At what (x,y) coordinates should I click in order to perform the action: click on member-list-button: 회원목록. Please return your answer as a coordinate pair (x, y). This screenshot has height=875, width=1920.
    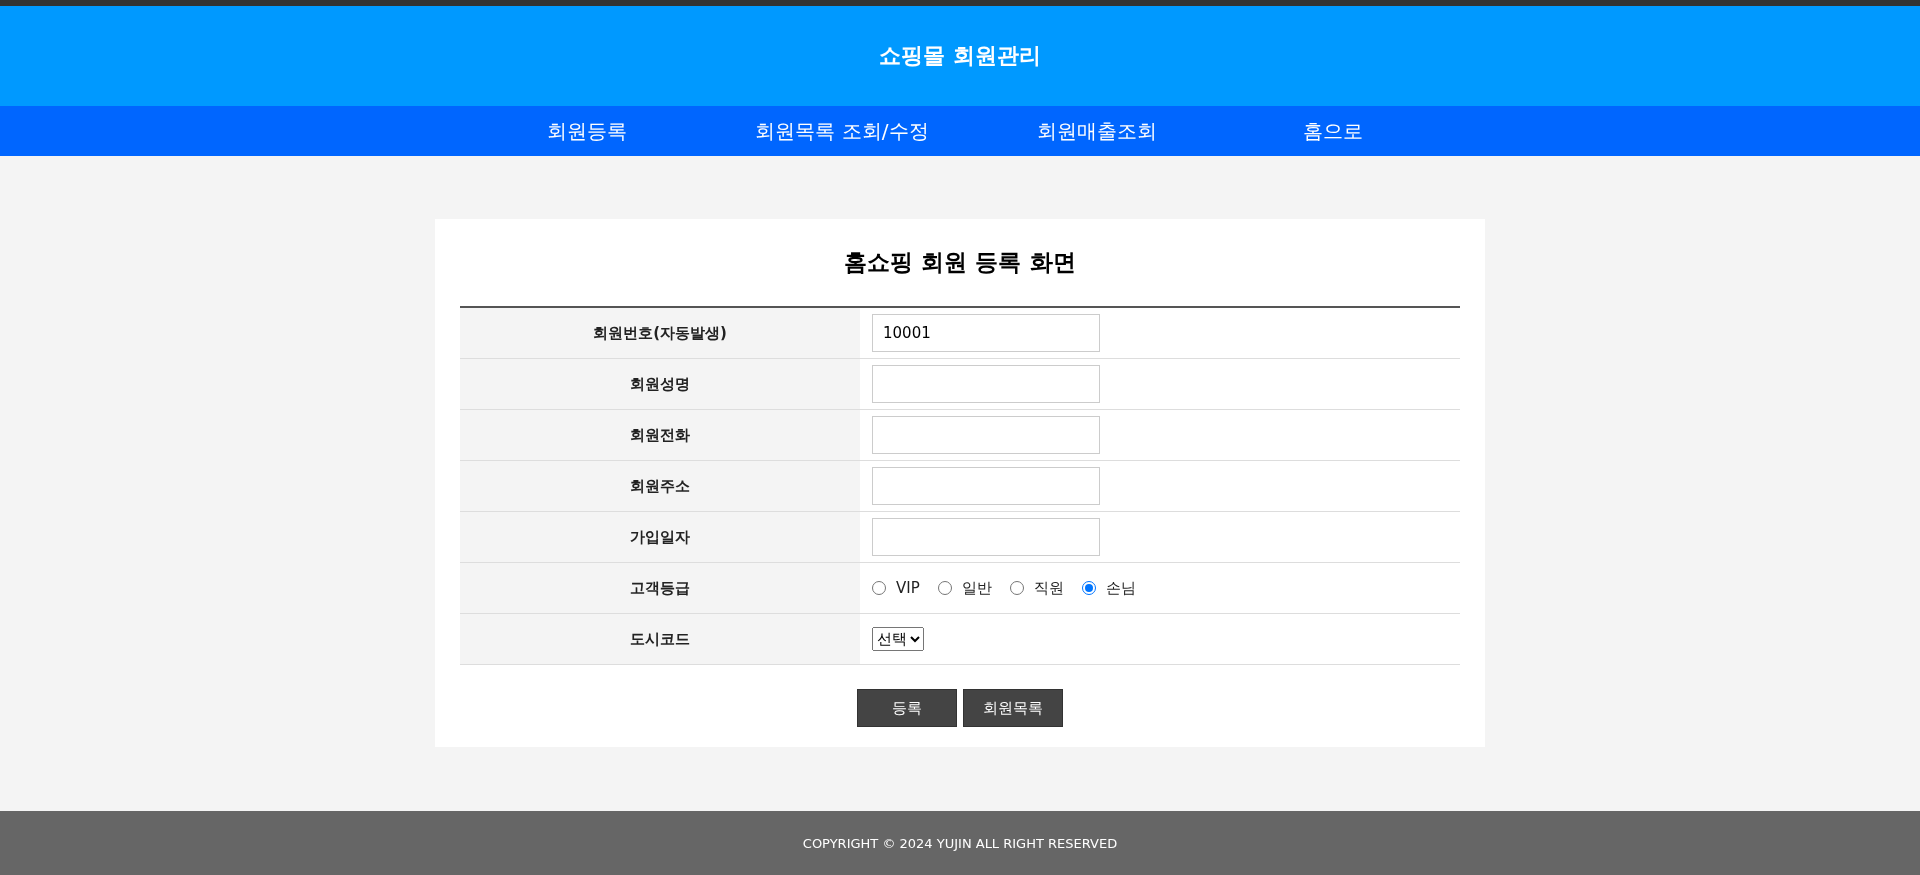
    Looking at the image, I should click on (1013, 708).